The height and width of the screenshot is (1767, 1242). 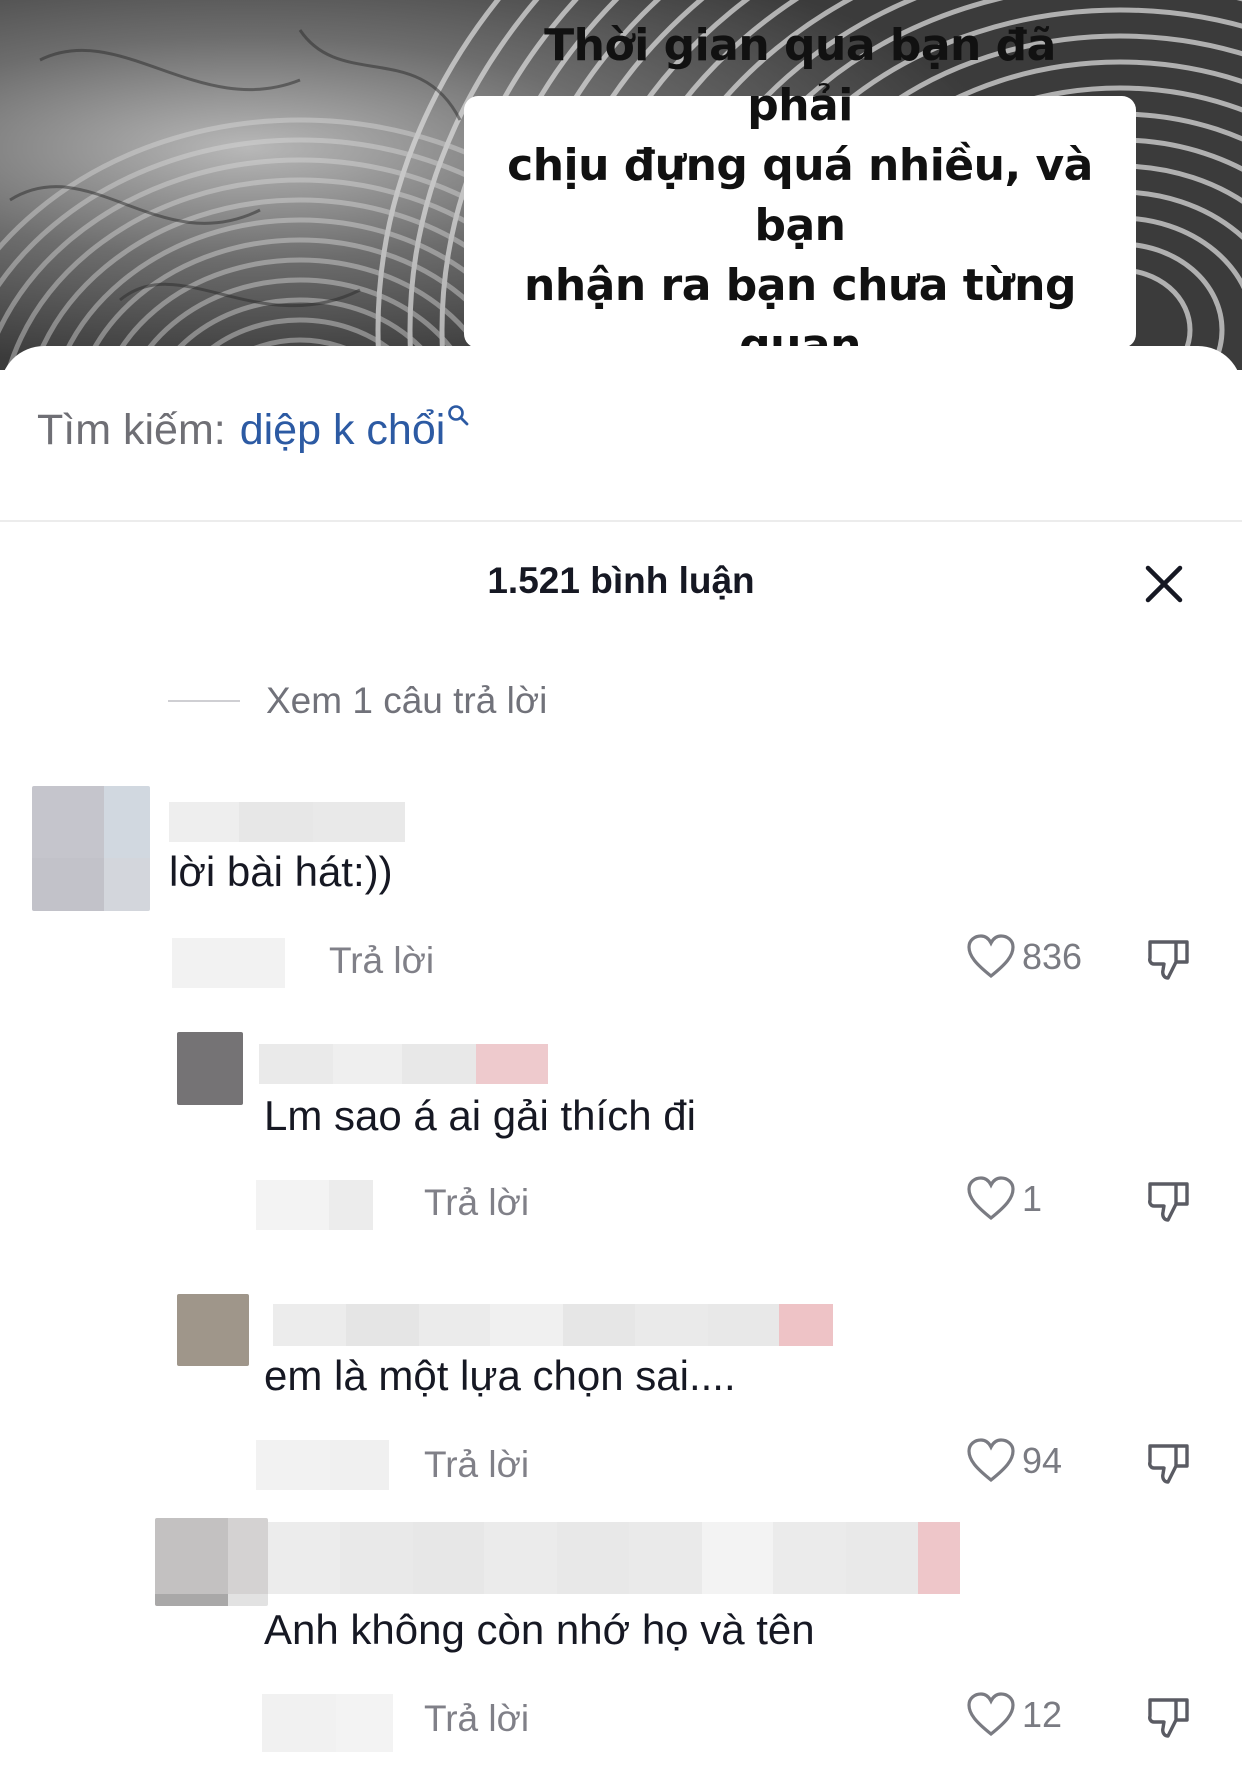 What do you see at coordinates (458, 412) in the screenshot?
I see `search-icon` at bounding box center [458, 412].